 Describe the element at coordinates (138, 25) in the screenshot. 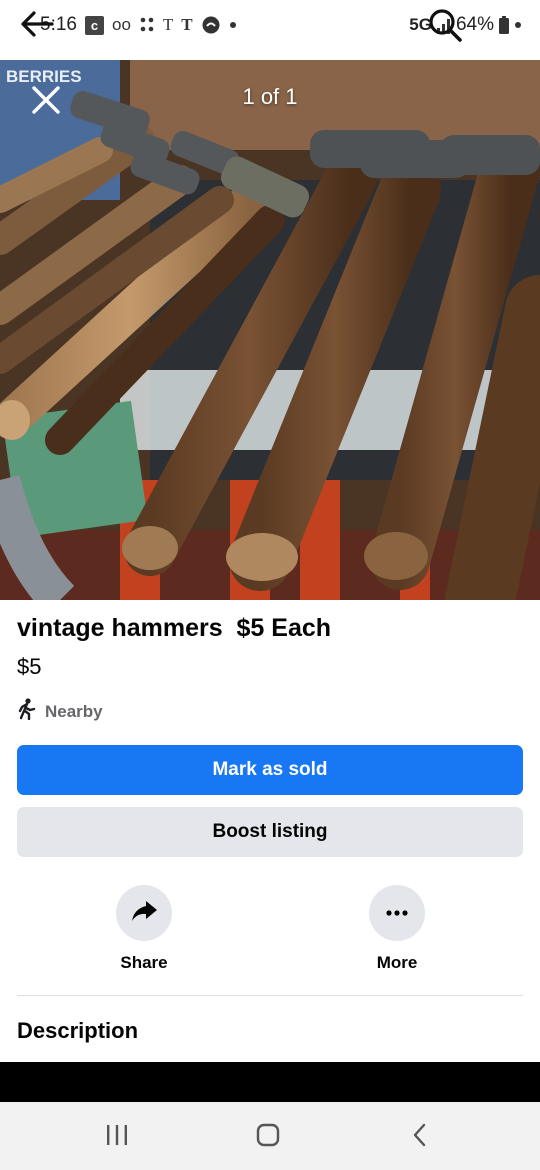

I see `status-left: 5:16 c oo T T` at that location.